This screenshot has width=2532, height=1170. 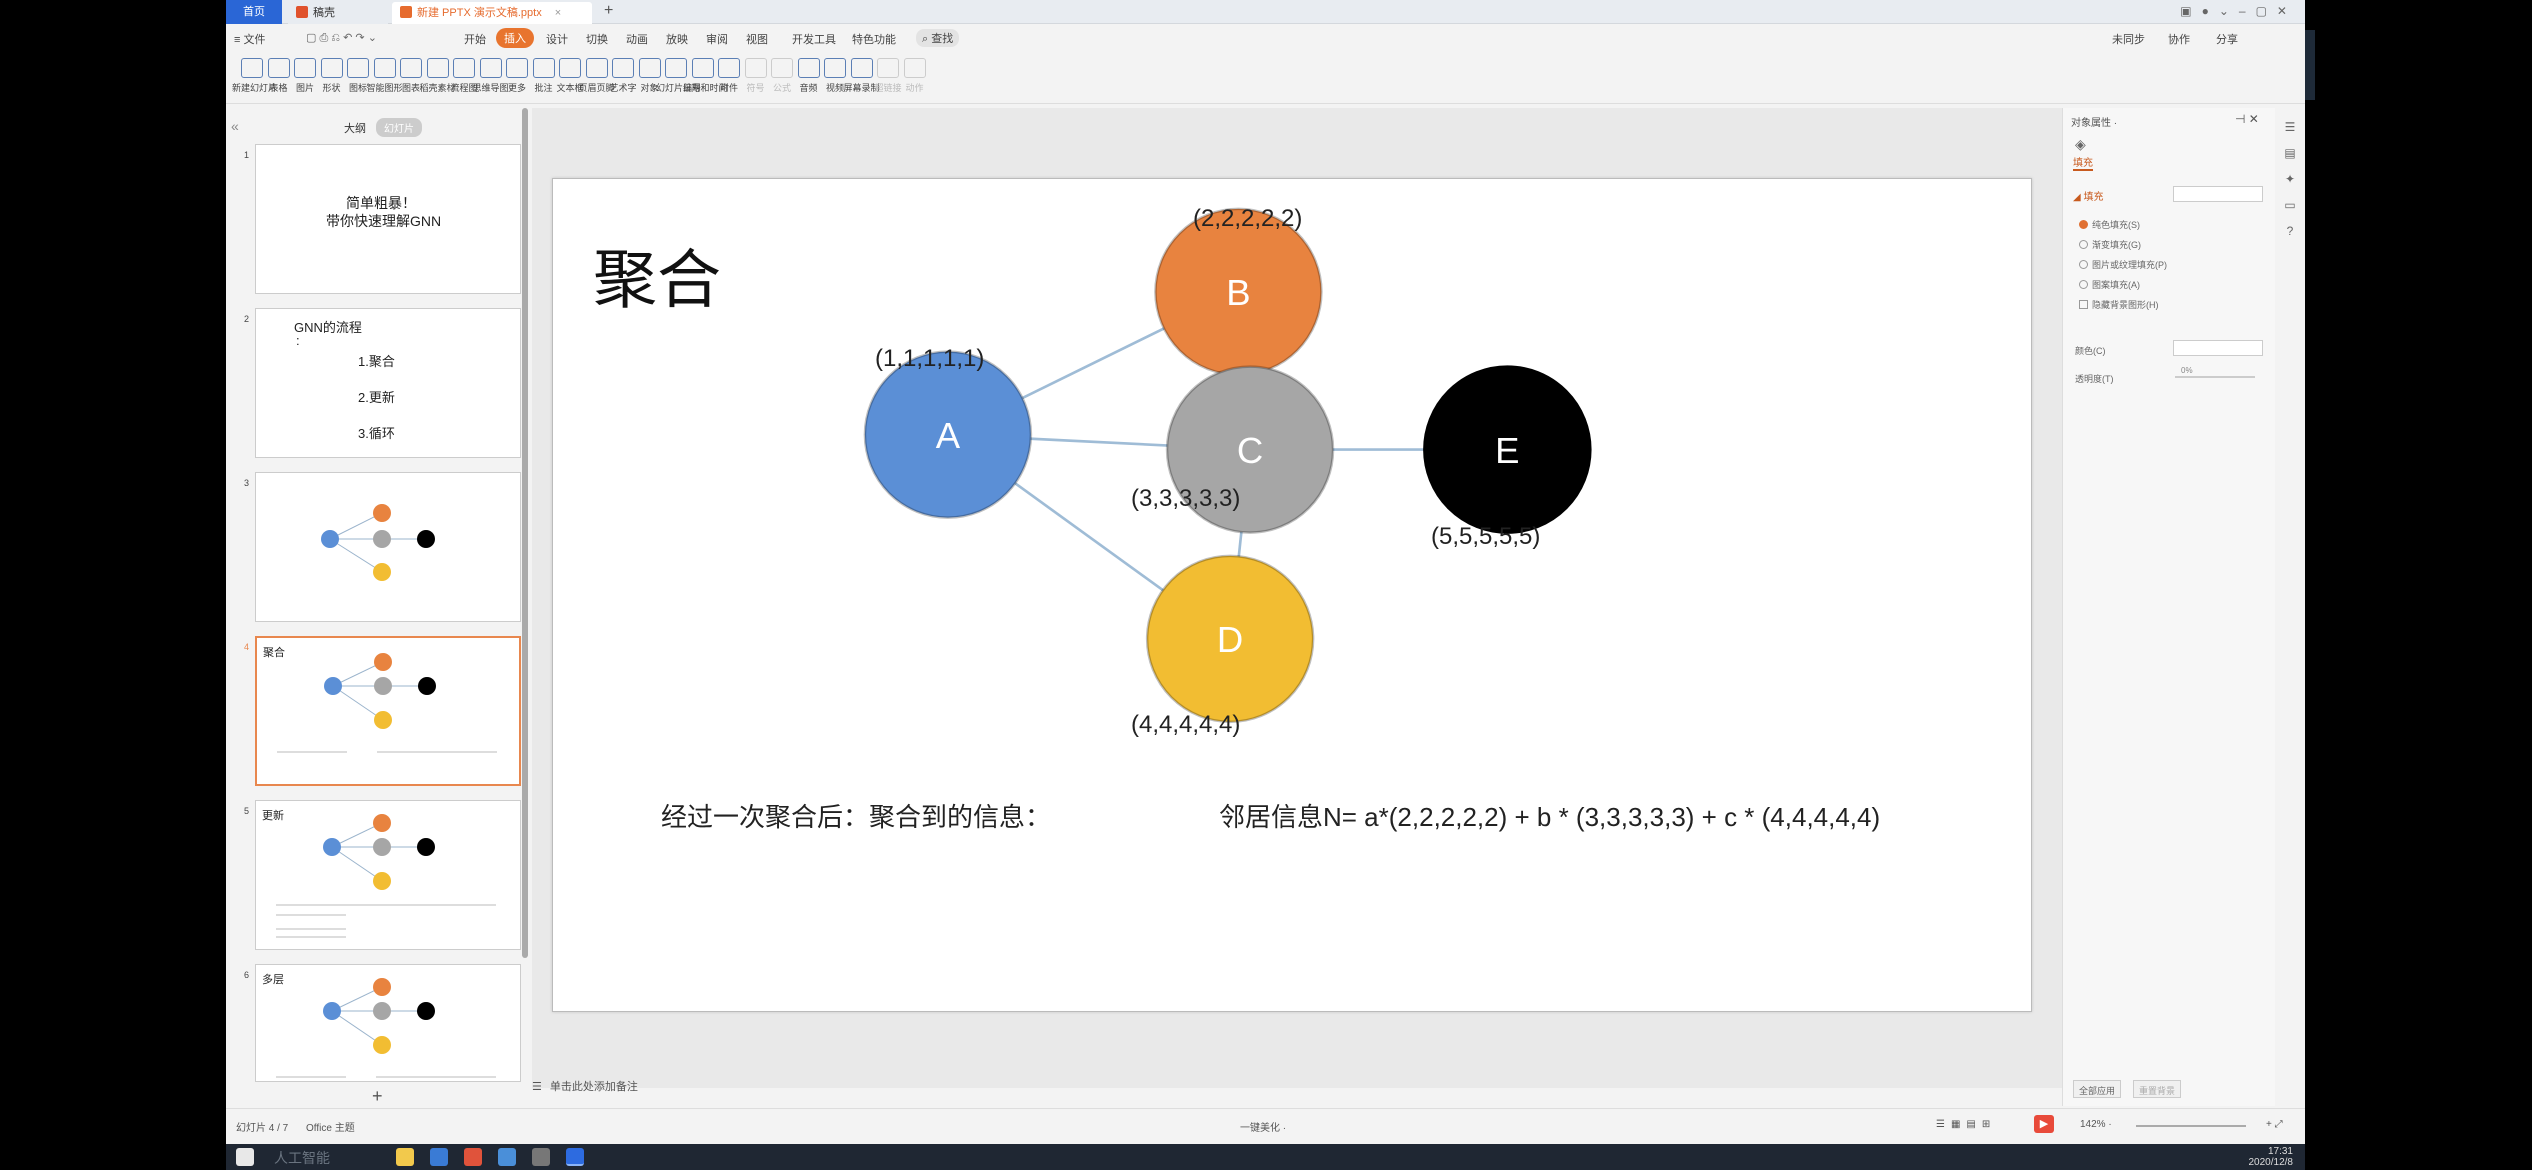 What do you see at coordinates (388, 383) in the screenshot?
I see `slide-thumb-2: GNN的流程 : 1.聚合 2.更新 3.循环` at bounding box center [388, 383].